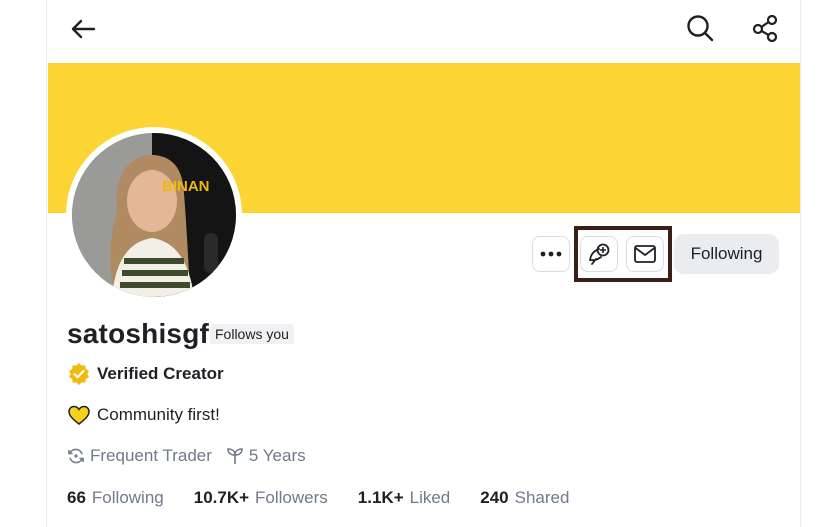  I want to click on username: satoshisgf, so click(138, 333).